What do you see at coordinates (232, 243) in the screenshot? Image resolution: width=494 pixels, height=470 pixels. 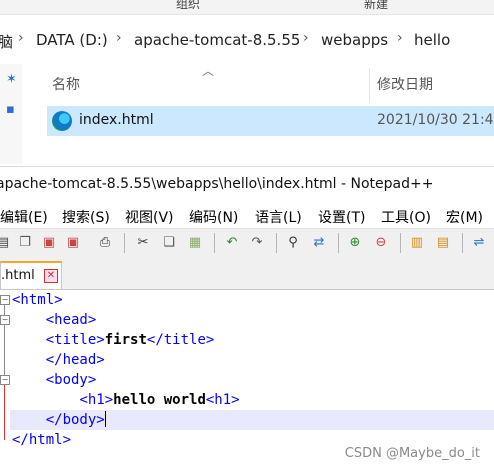 I see `undo-icon: ↶` at bounding box center [232, 243].